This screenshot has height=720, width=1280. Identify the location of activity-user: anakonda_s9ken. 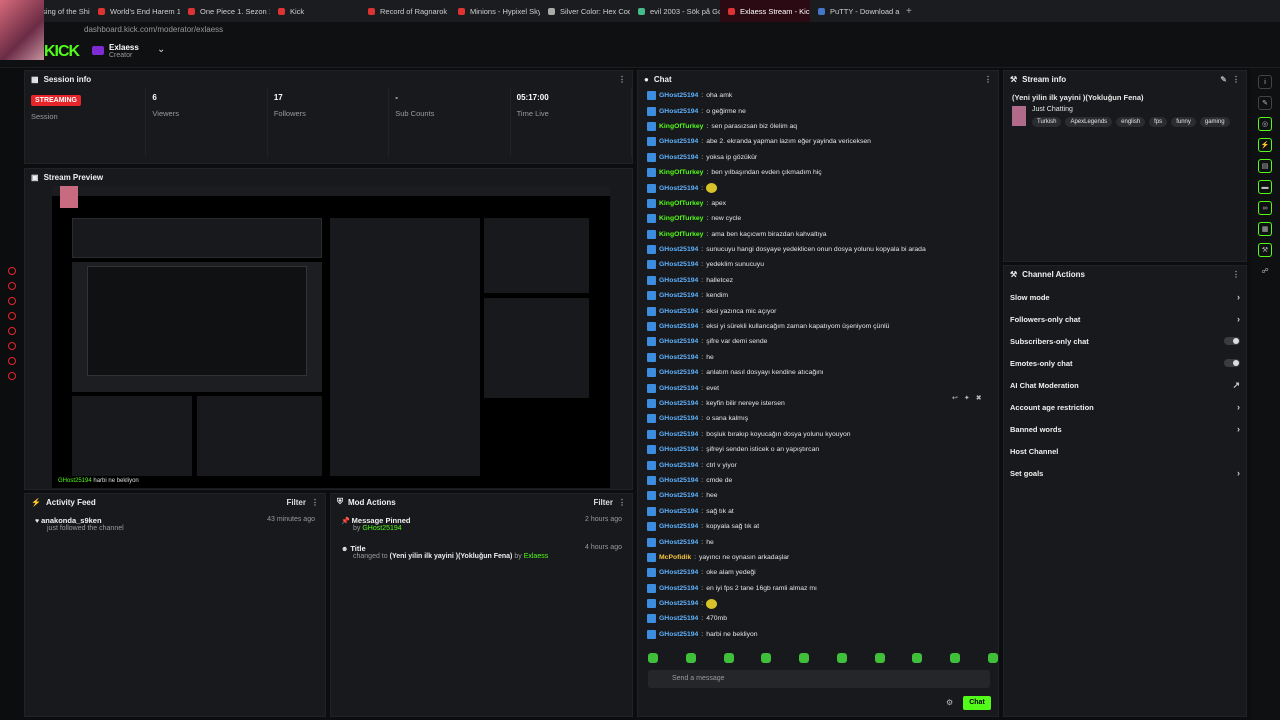
(71, 520).